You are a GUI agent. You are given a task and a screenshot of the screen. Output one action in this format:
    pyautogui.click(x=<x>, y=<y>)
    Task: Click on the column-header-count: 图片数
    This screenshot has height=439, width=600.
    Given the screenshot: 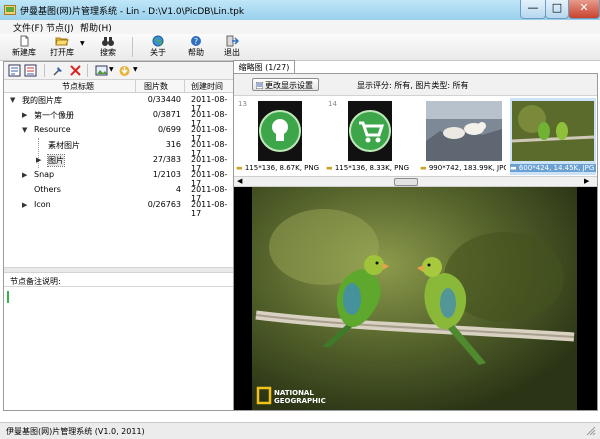 What is the action you would take?
    pyautogui.click(x=156, y=86)
    